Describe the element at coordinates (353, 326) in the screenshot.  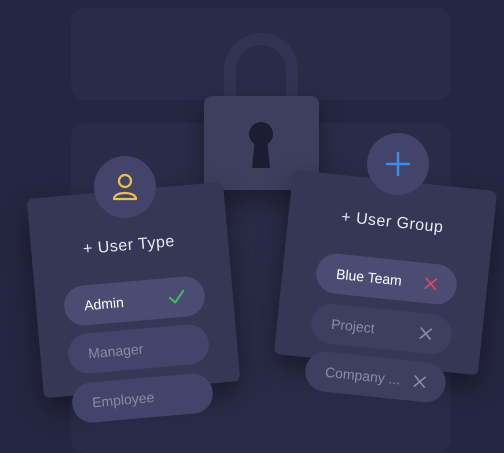
I see `group-label: Project` at that location.